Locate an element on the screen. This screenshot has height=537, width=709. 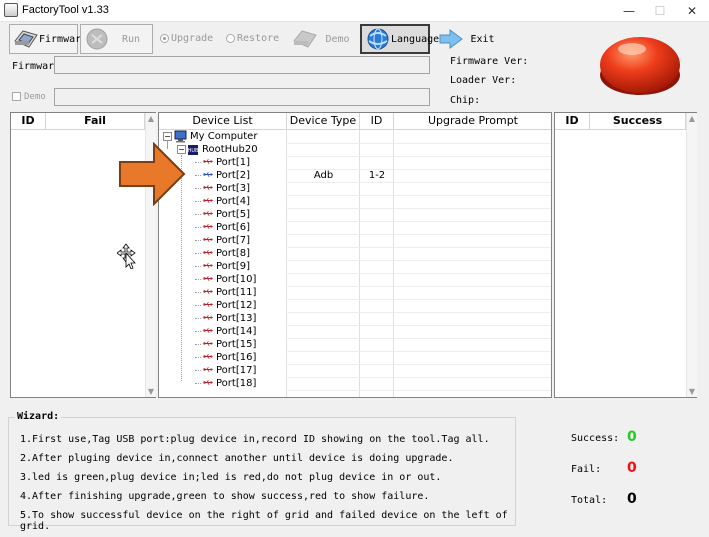
total-count-value: 0 is located at coordinates (632, 499).